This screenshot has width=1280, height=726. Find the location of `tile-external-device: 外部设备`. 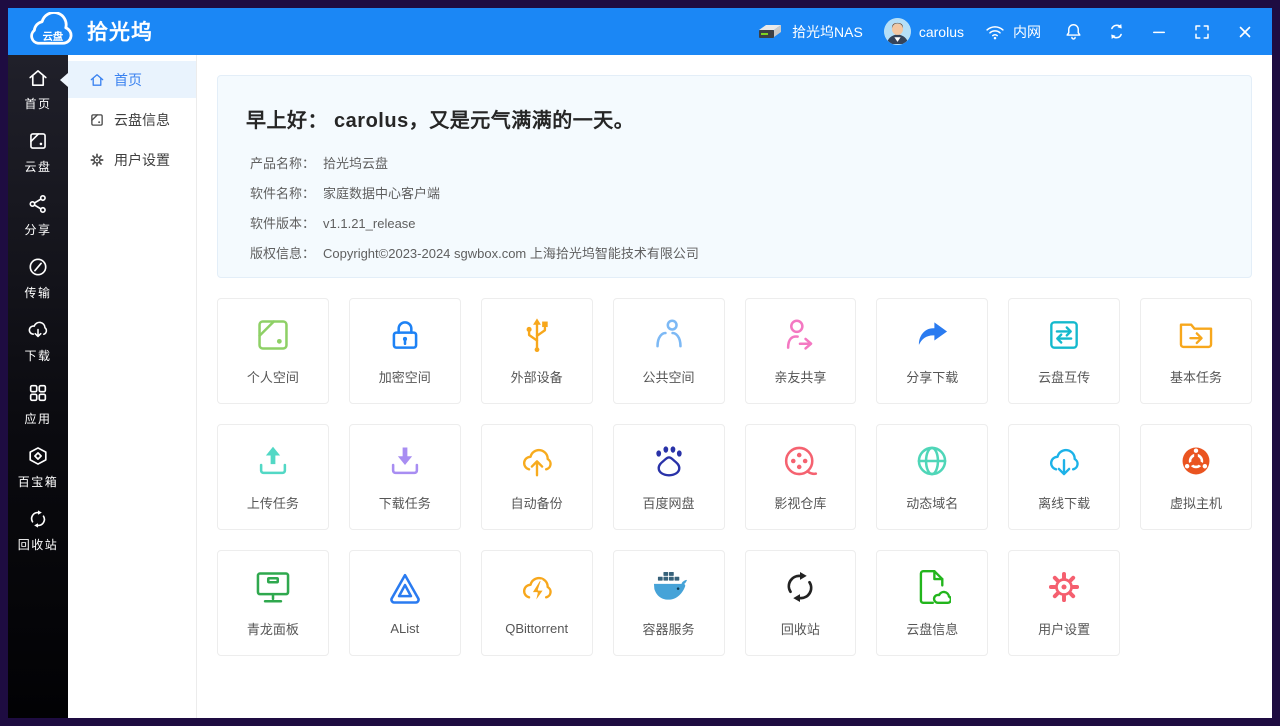

tile-external-device: 外部设备 is located at coordinates (536, 351).